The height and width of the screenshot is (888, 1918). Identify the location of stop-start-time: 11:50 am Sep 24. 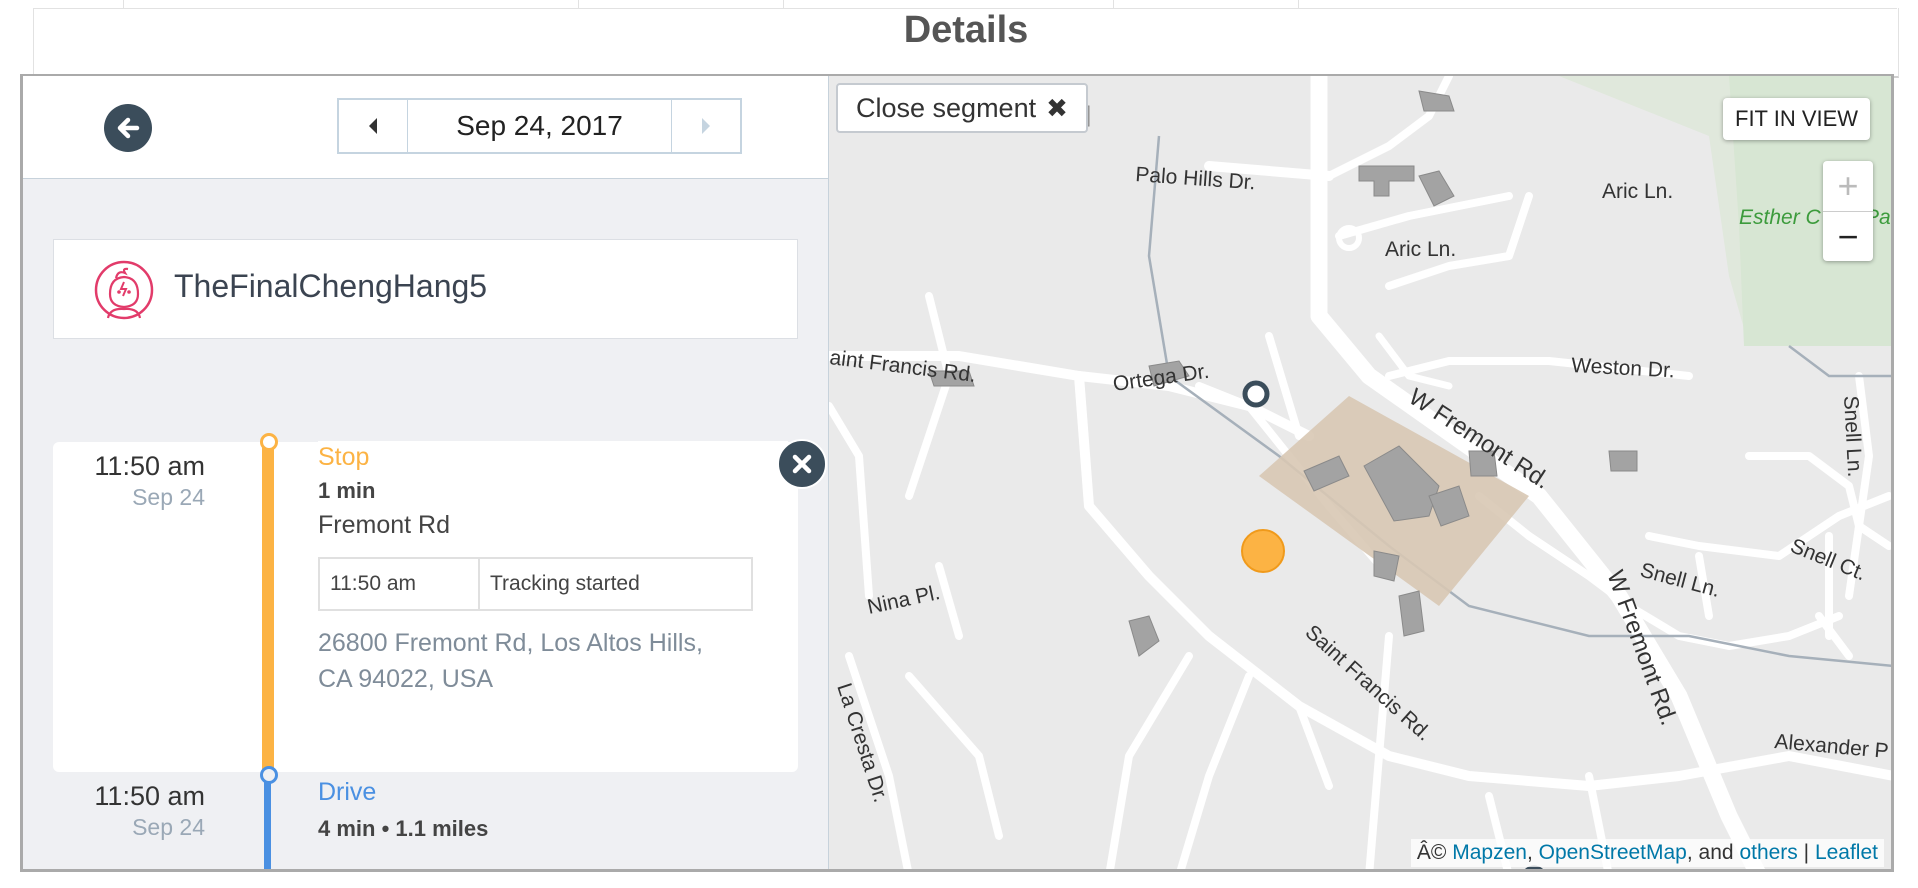
(140, 481).